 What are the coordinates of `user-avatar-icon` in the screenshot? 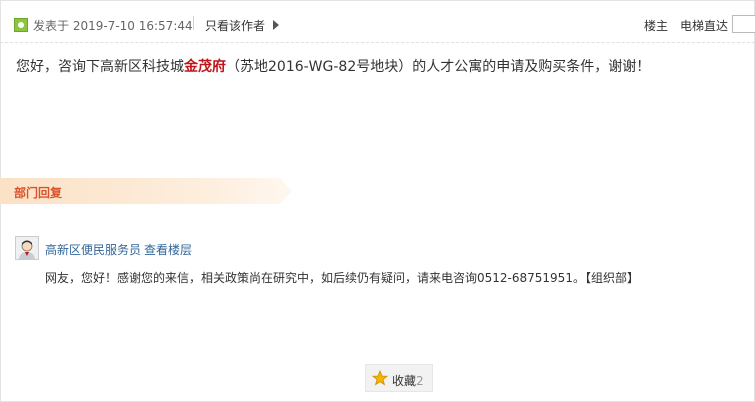 It's located at (27, 248).